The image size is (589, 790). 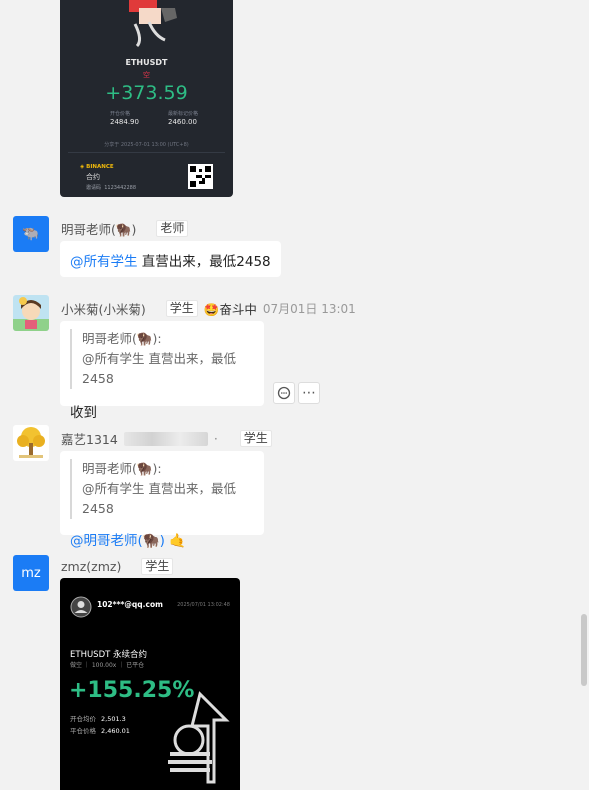 I want to click on open-price: 2484.90, so click(x=124, y=122).